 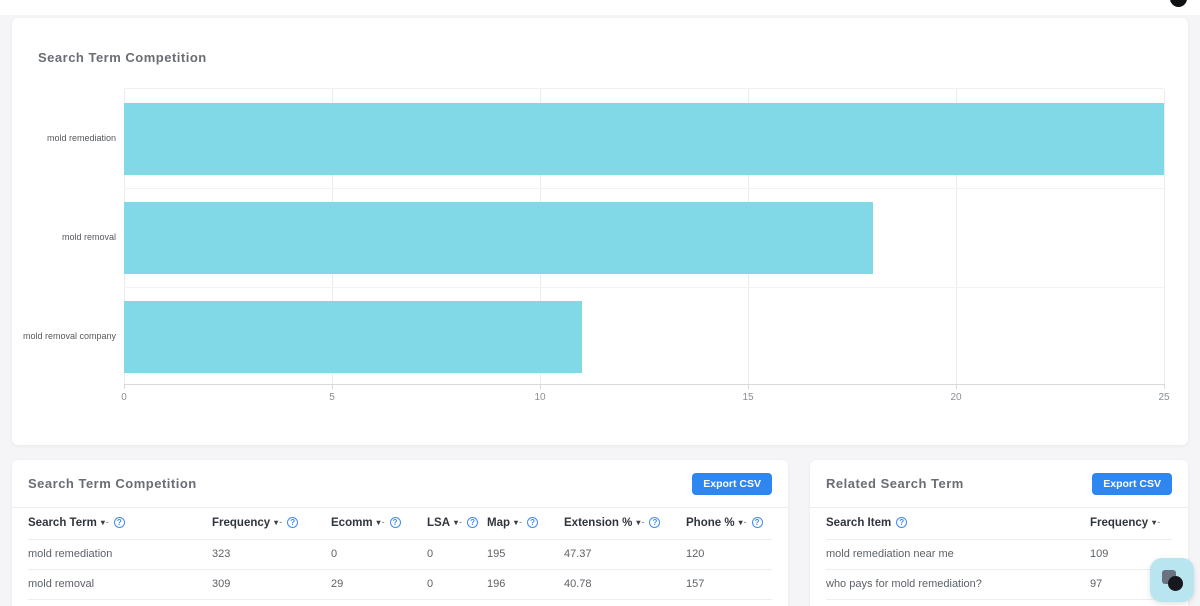 What do you see at coordinates (122, 57) in the screenshot?
I see `chart-title: Search Term Competition` at bounding box center [122, 57].